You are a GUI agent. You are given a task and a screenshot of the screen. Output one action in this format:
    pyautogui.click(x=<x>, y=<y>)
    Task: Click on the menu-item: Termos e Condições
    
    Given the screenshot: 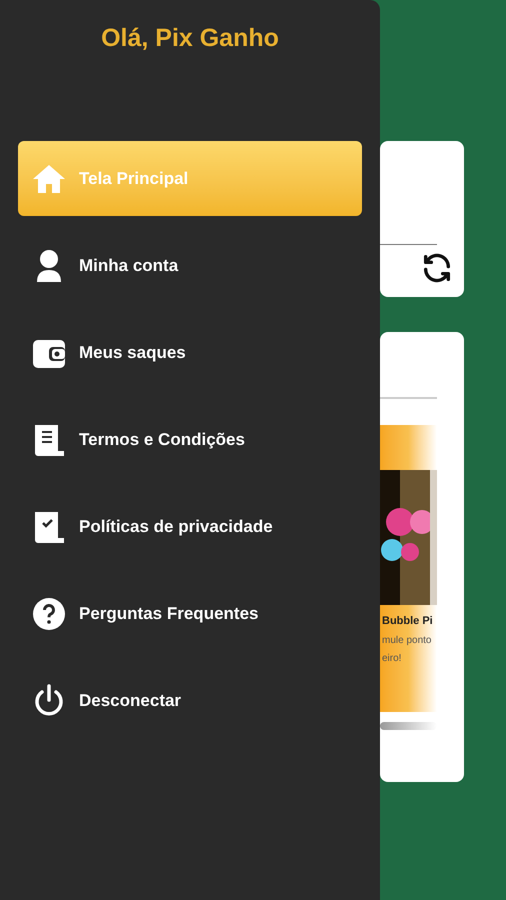 What is the action you would take?
    pyautogui.click(x=190, y=439)
    